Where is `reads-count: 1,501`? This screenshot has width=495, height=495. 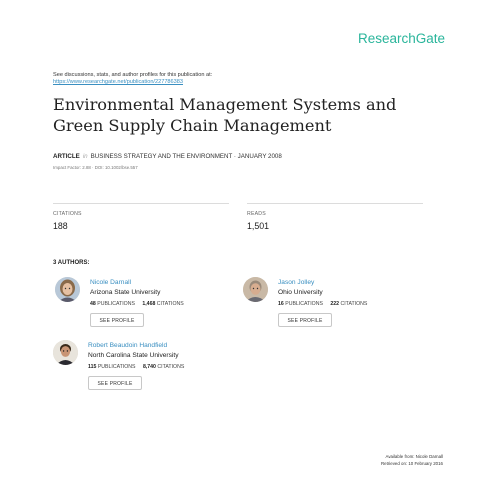
reads-count: 1,501 is located at coordinates (258, 226).